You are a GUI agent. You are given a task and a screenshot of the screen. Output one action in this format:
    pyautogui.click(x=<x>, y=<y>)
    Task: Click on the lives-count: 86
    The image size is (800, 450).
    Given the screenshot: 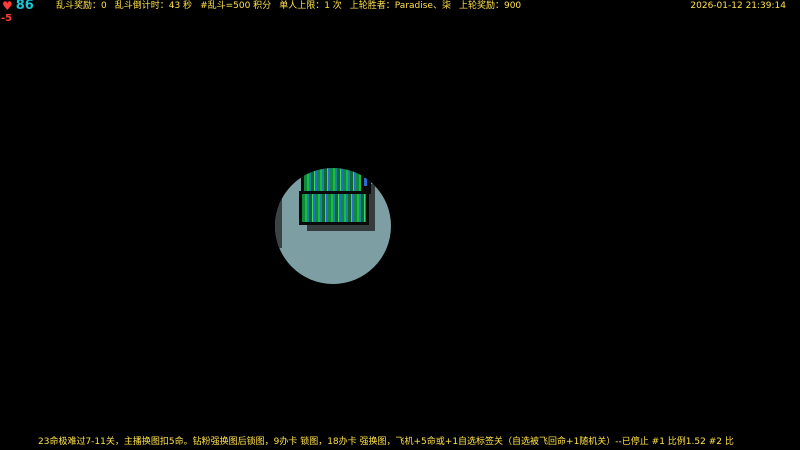 What is the action you would take?
    pyautogui.click(x=24, y=6)
    